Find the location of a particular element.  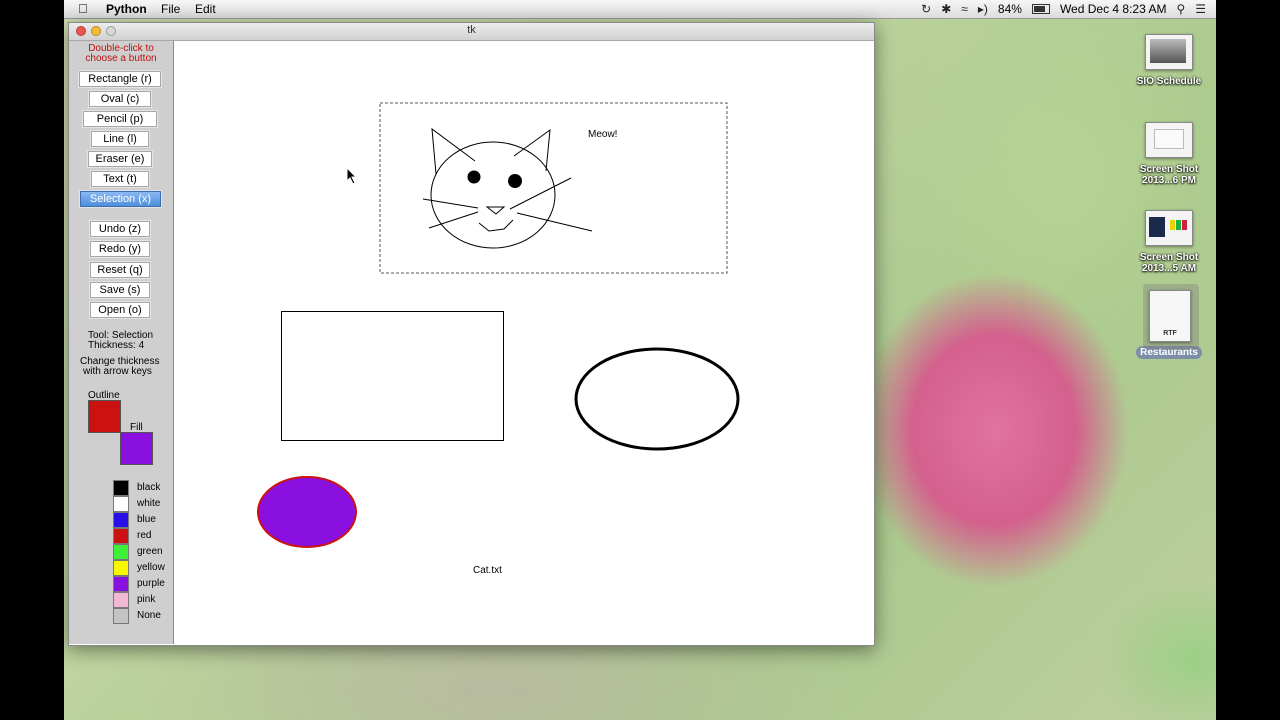

desktop-icon-label: Screen Shot 2013...5 AM is located at coordinates (1169, 263).